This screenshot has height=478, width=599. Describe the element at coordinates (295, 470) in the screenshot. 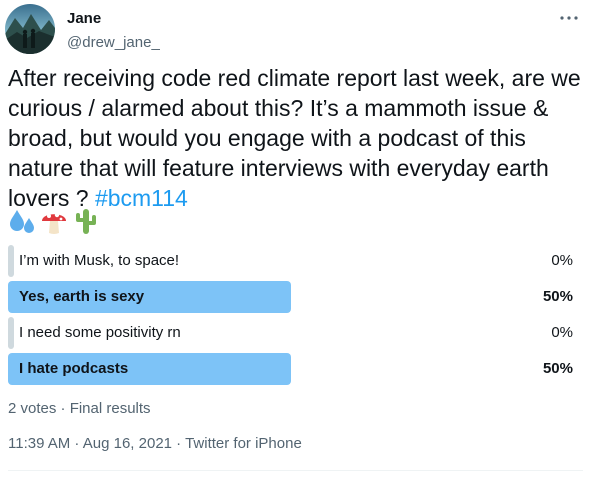

I see `divider` at that location.